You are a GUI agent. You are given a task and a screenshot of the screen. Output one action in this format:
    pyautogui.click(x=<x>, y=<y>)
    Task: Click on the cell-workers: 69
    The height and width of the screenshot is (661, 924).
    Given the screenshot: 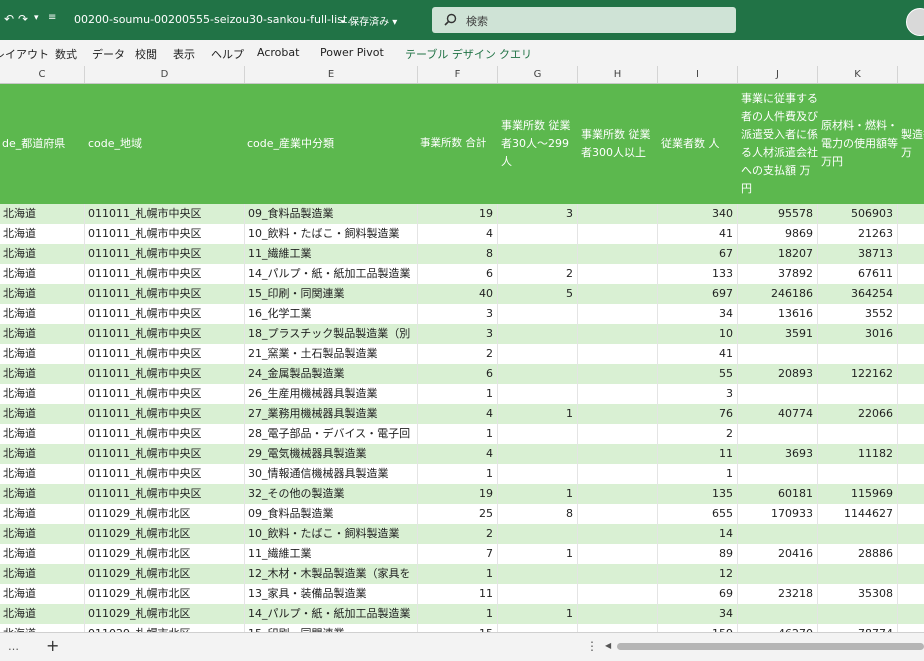 What is the action you would take?
    pyautogui.click(x=698, y=594)
    